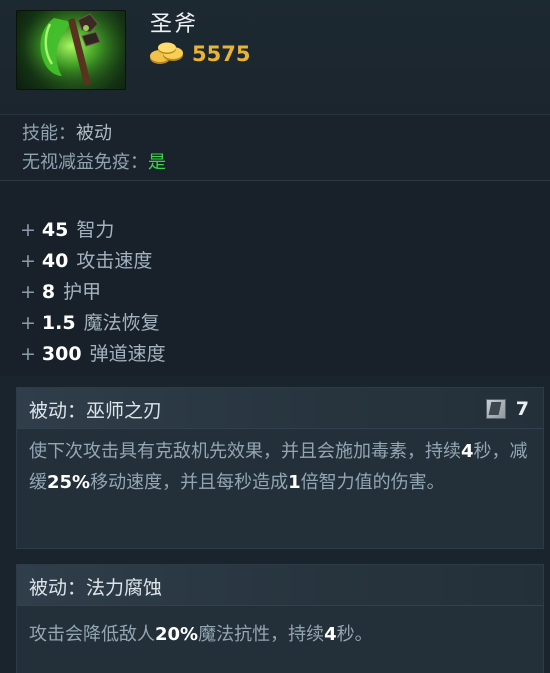  Describe the element at coordinates (261, 634) in the screenshot. I see `desc-text: 魔法抗性，持续` at that location.